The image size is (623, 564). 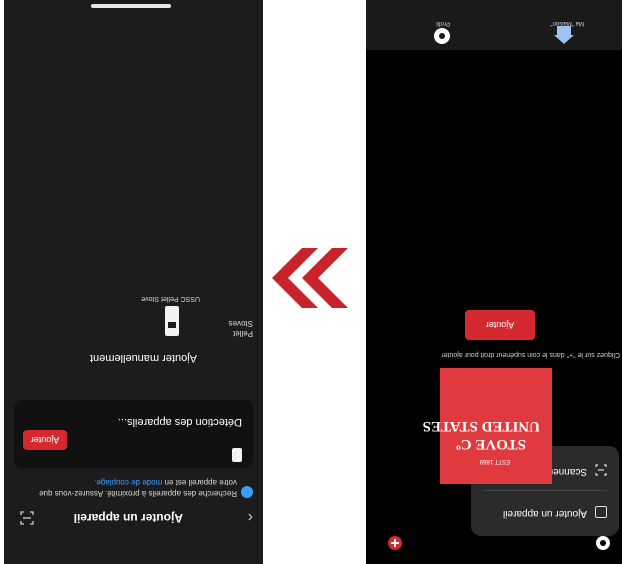 I want to click on category-label-line2: Stoves, so click(x=240, y=323).